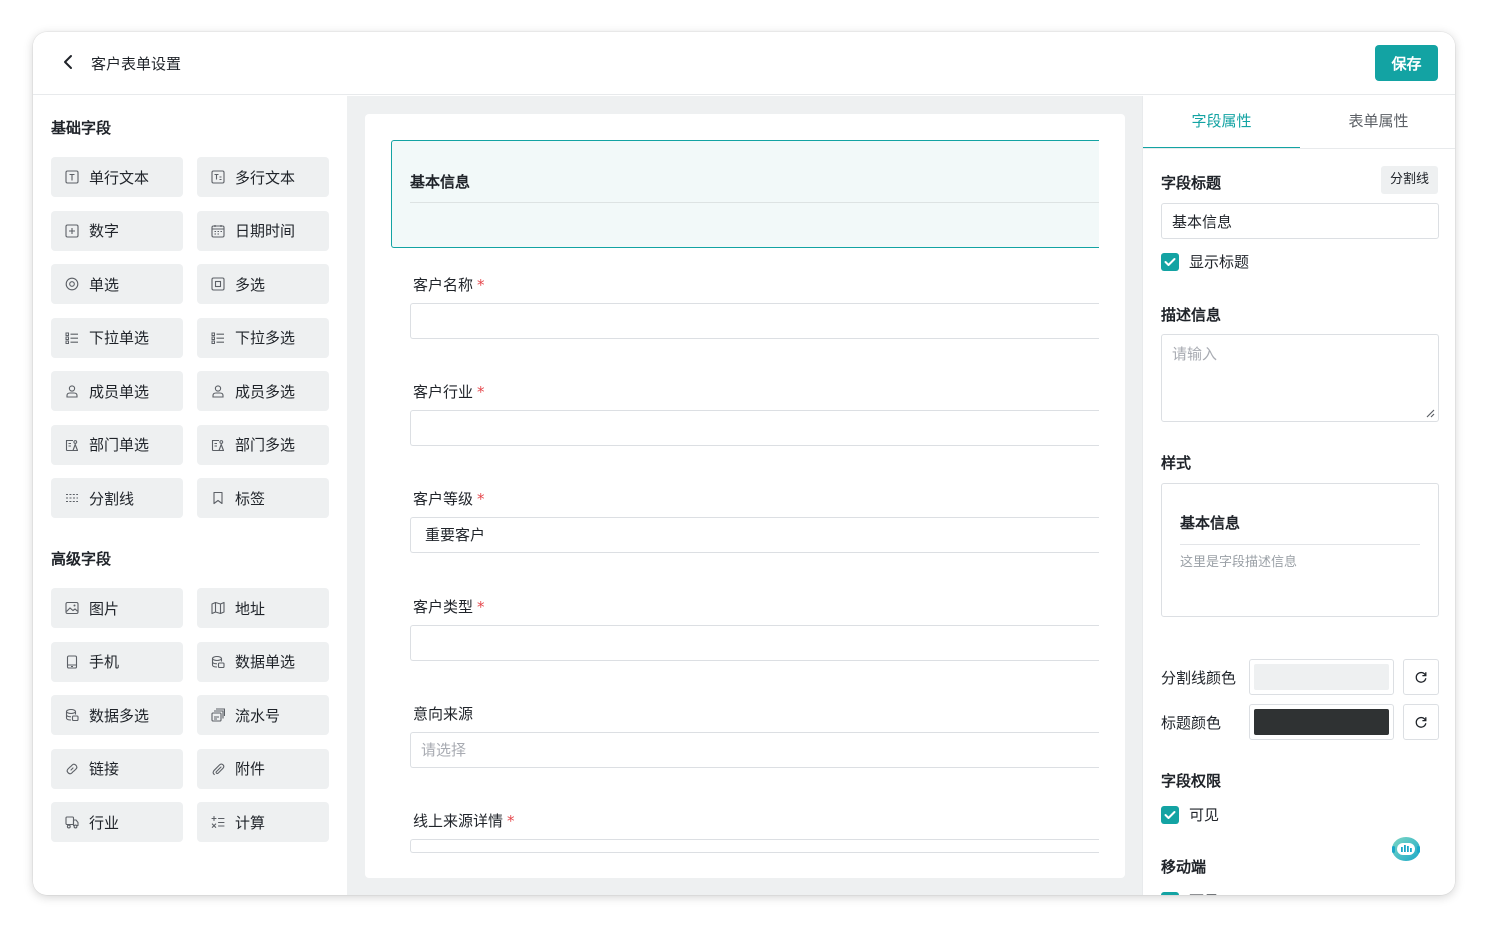 The width and height of the screenshot is (1488, 928). Describe the element at coordinates (117, 230) in the screenshot. I see `palette-field-basic-2: 数字` at that location.